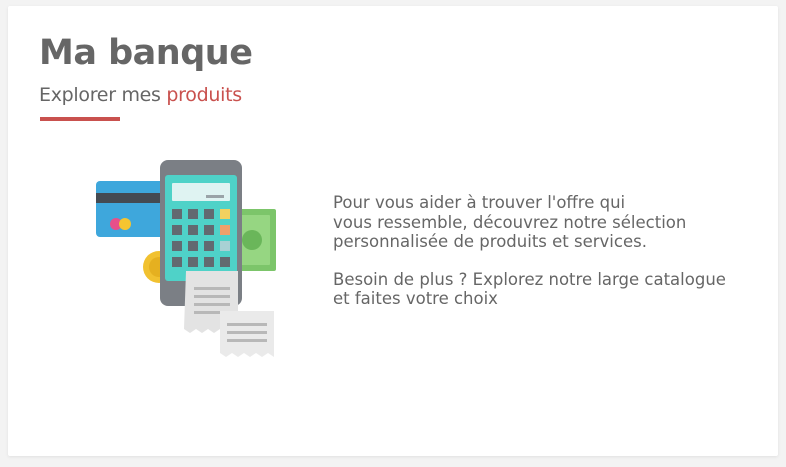  I want to click on subtitle-prefix: Explorer mes, so click(100, 95).